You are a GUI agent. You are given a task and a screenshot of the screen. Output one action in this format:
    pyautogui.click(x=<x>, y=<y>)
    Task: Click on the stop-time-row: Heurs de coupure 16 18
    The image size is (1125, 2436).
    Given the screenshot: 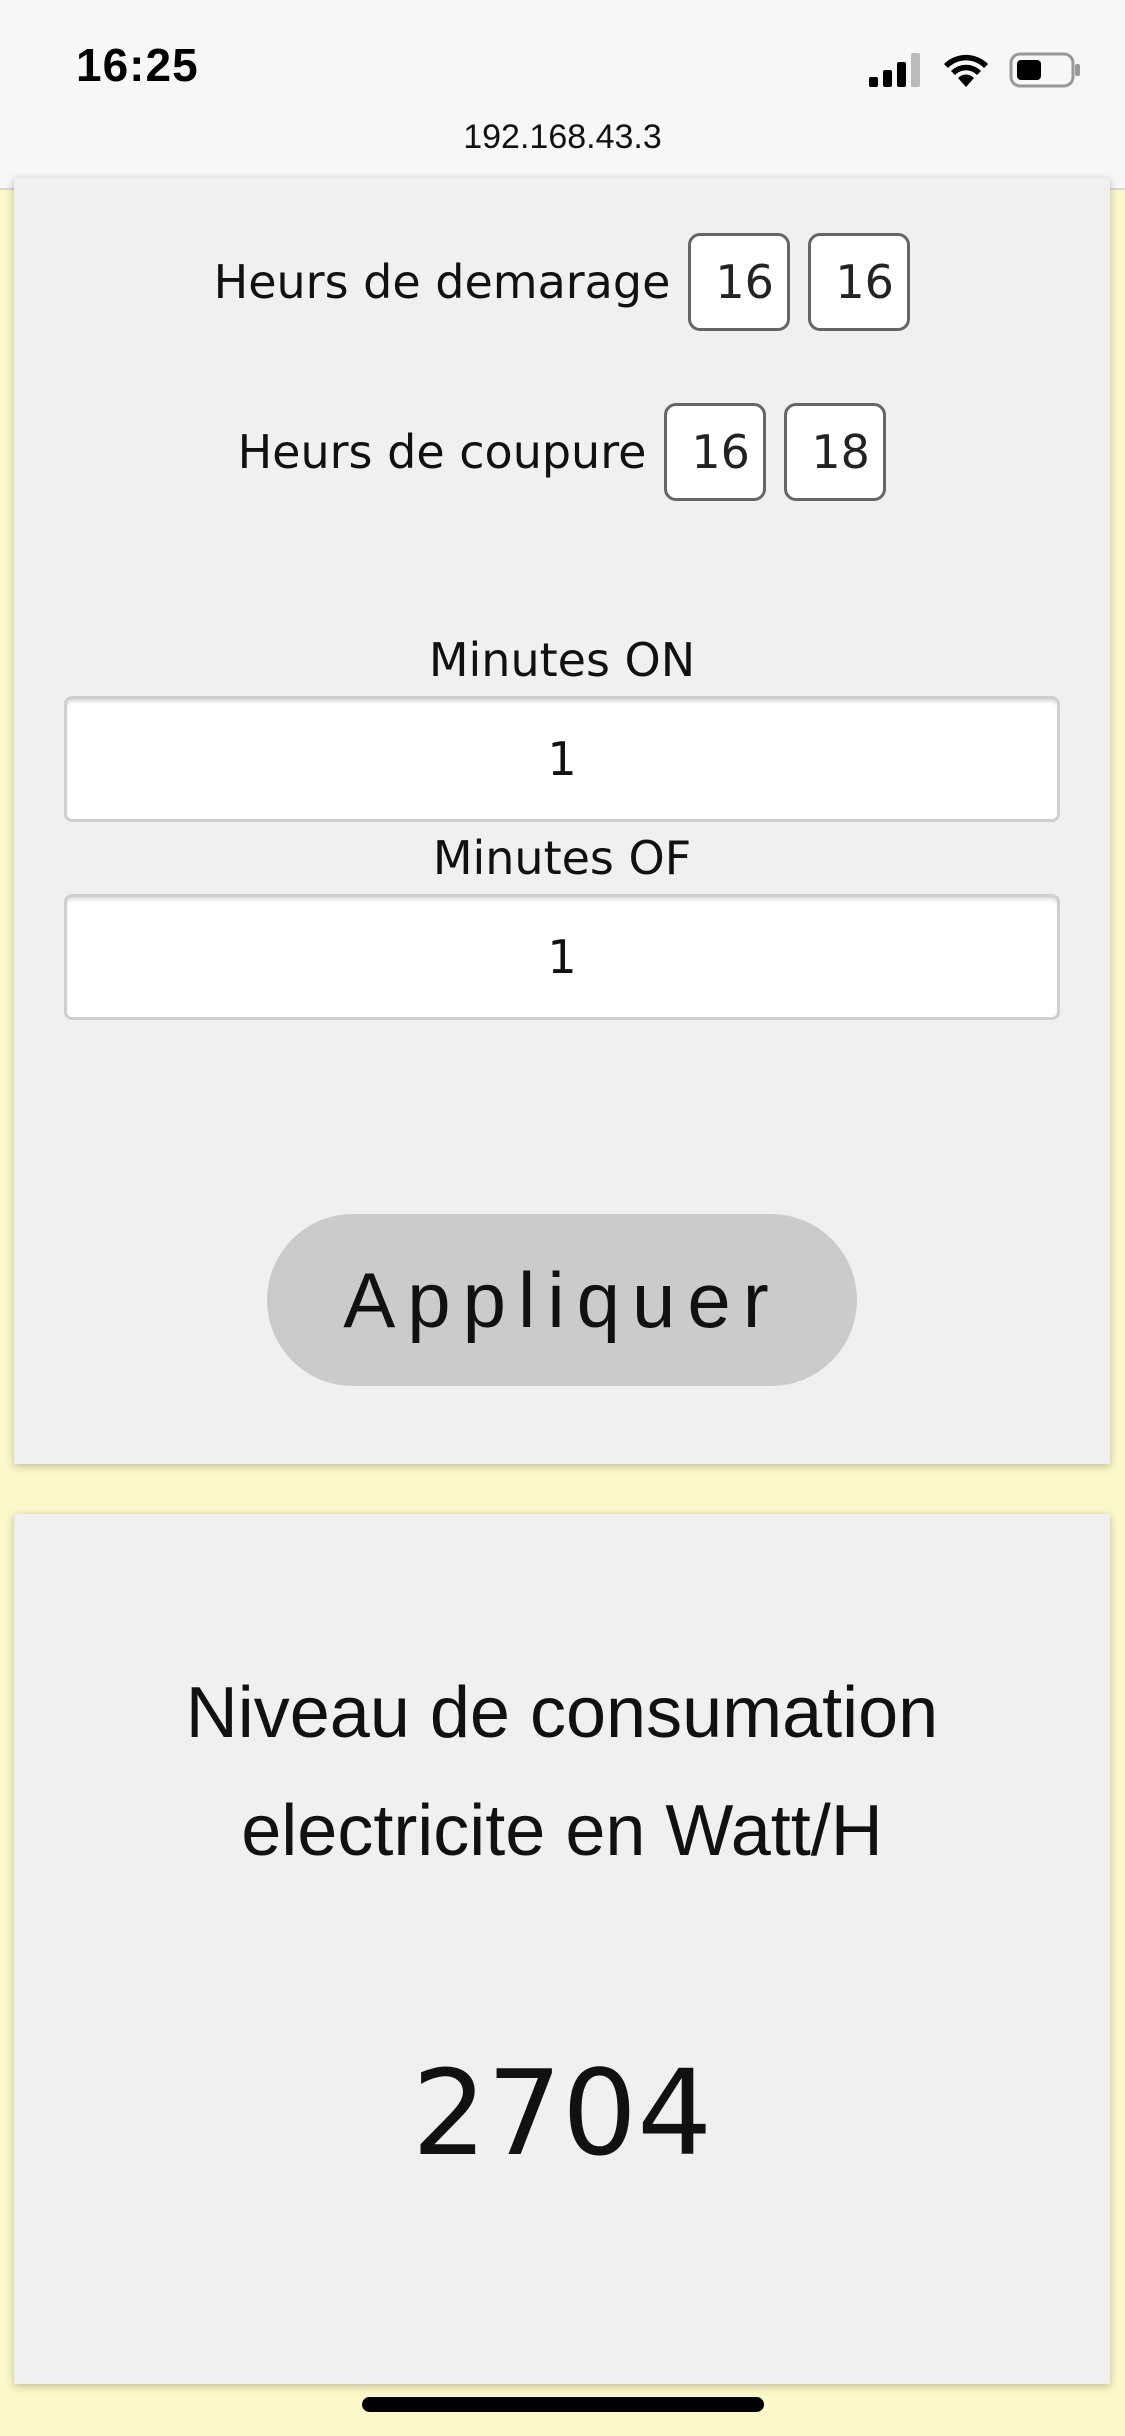 What is the action you would take?
    pyautogui.click(x=562, y=452)
    